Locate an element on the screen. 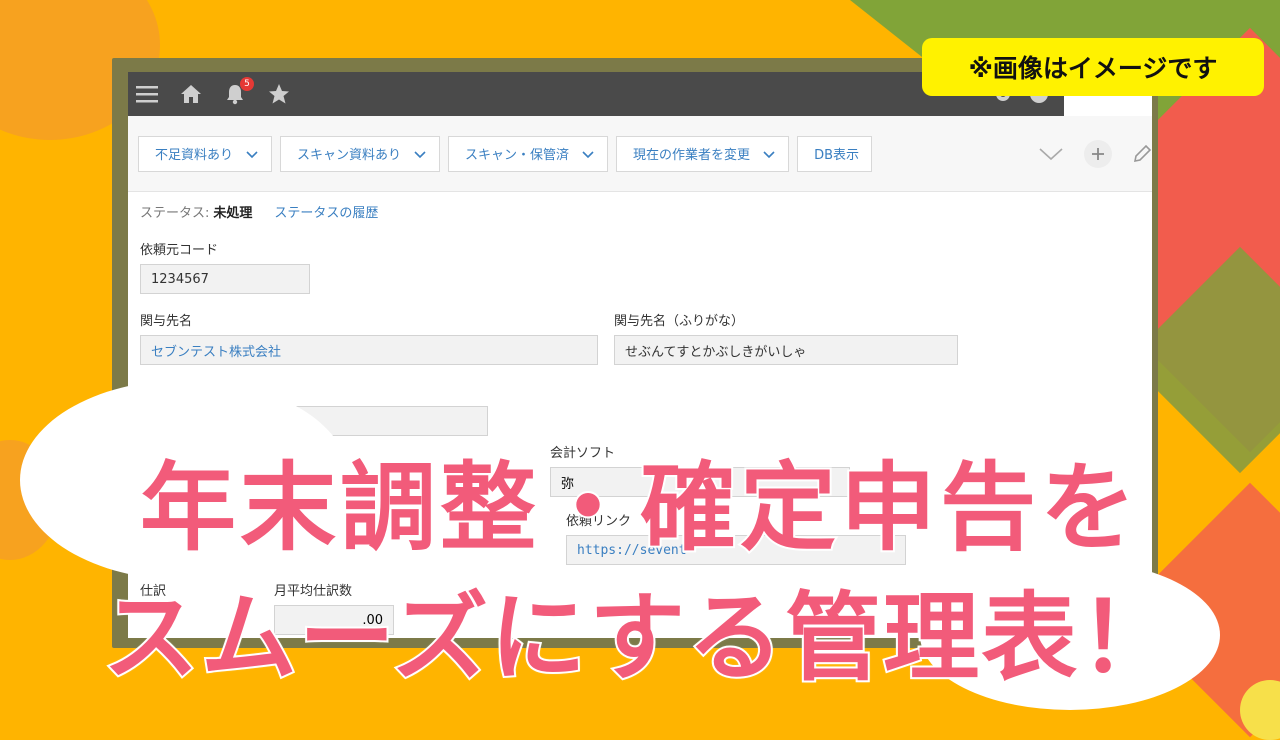 The image size is (1280, 740). add-button is located at coordinates (1098, 153).